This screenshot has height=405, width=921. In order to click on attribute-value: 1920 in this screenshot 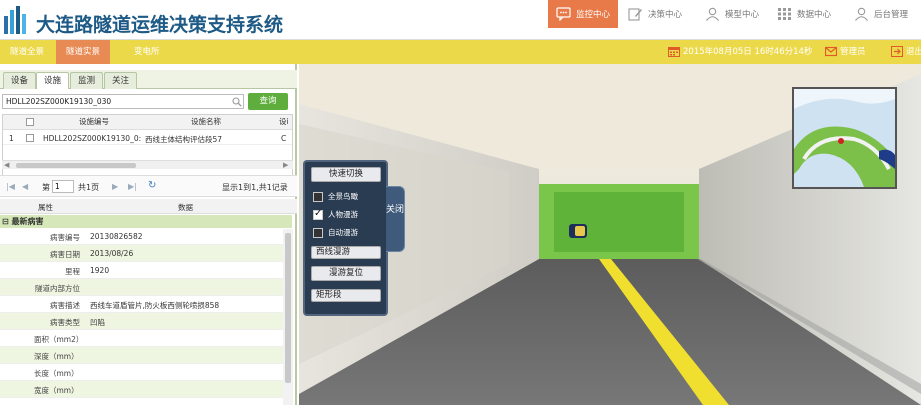, I will do `click(100, 270)`.